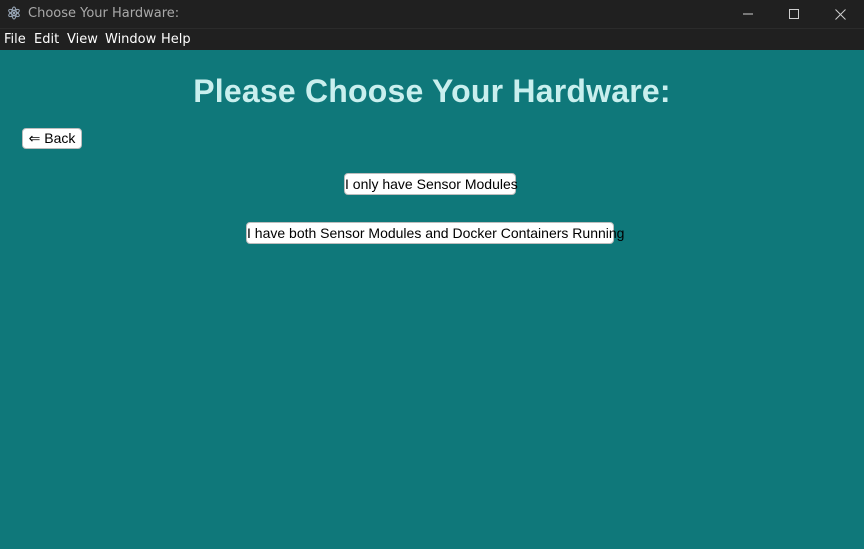  Describe the element at coordinates (52, 138) in the screenshot. I see `back-button: ⇐ Back` at that location.